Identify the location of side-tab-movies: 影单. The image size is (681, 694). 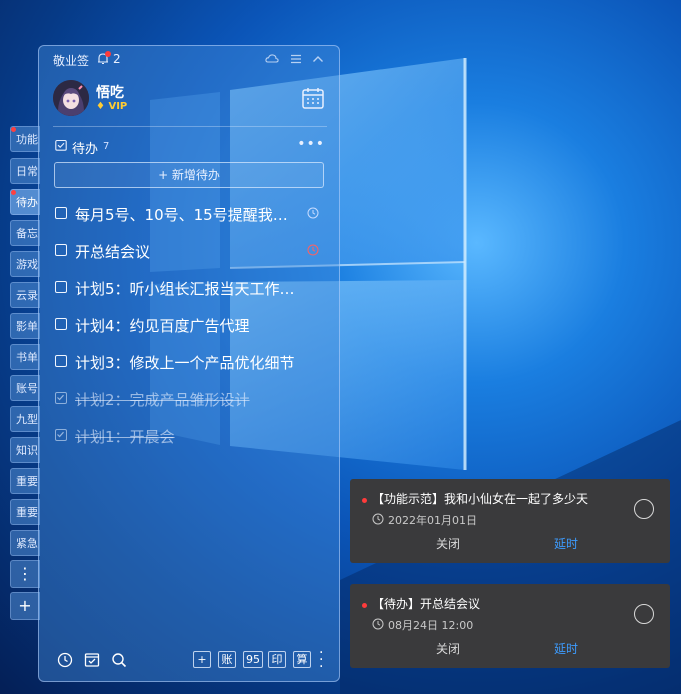
(25, 326).